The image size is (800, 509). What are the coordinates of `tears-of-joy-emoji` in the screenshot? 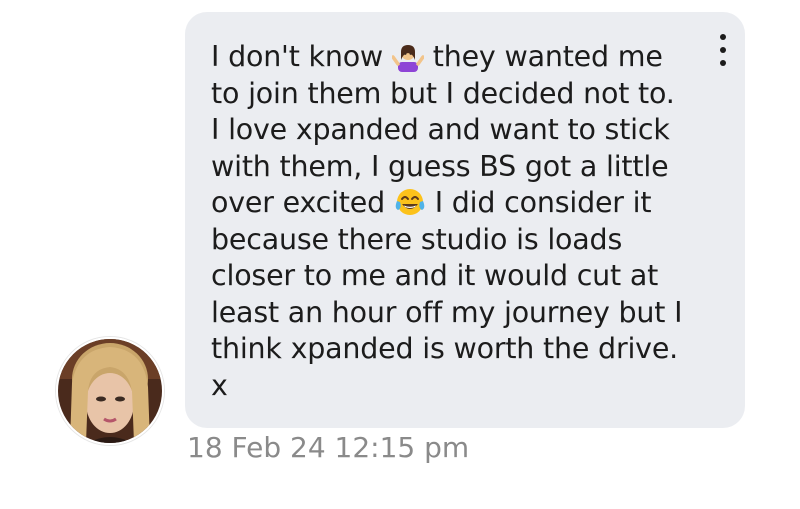 It's located at (410, 202).